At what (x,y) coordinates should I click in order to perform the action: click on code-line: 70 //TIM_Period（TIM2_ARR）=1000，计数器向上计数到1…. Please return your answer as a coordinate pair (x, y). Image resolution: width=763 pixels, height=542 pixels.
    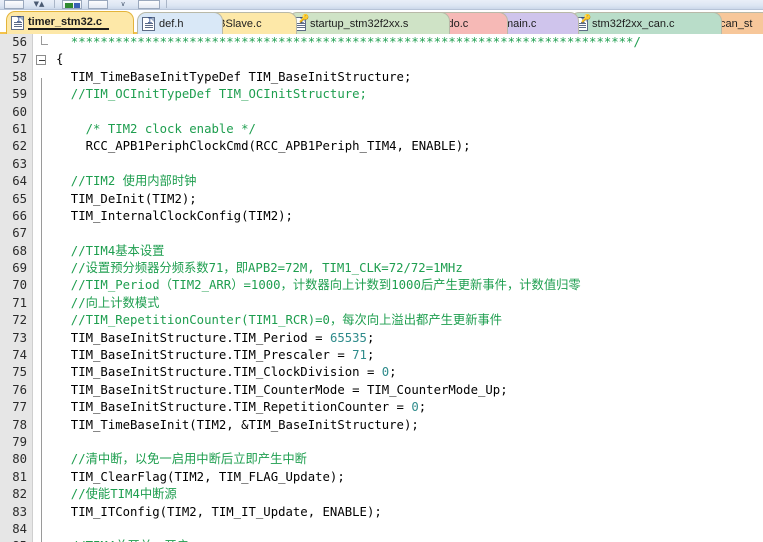
    Looking at the image, I should click on (381, 285).